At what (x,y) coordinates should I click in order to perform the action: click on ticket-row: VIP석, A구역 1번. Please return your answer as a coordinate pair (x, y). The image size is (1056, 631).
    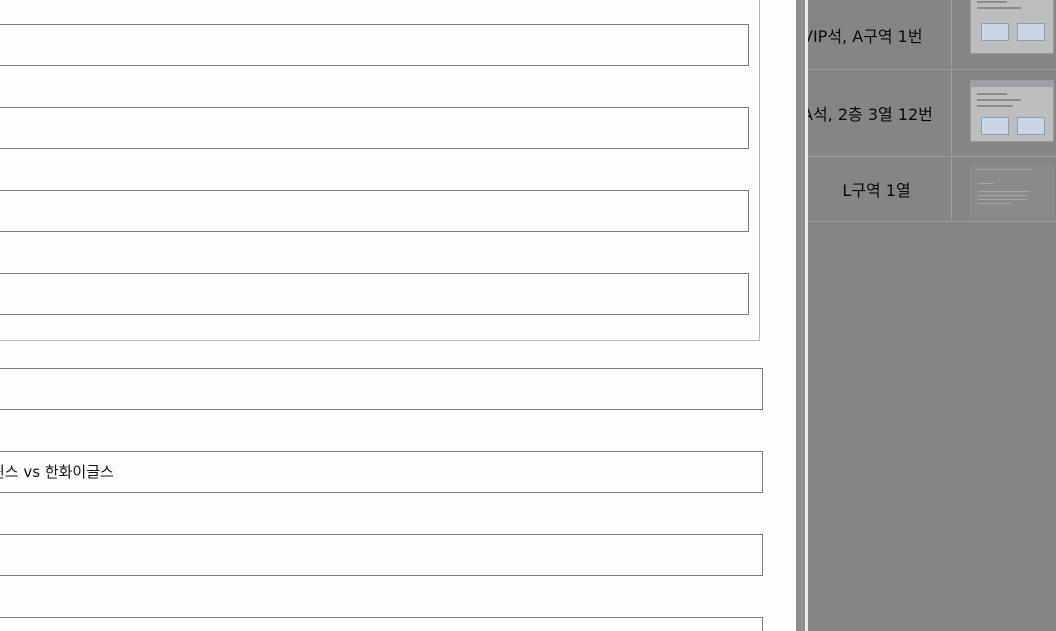
    Looking at the image, I should click on (932, 35).